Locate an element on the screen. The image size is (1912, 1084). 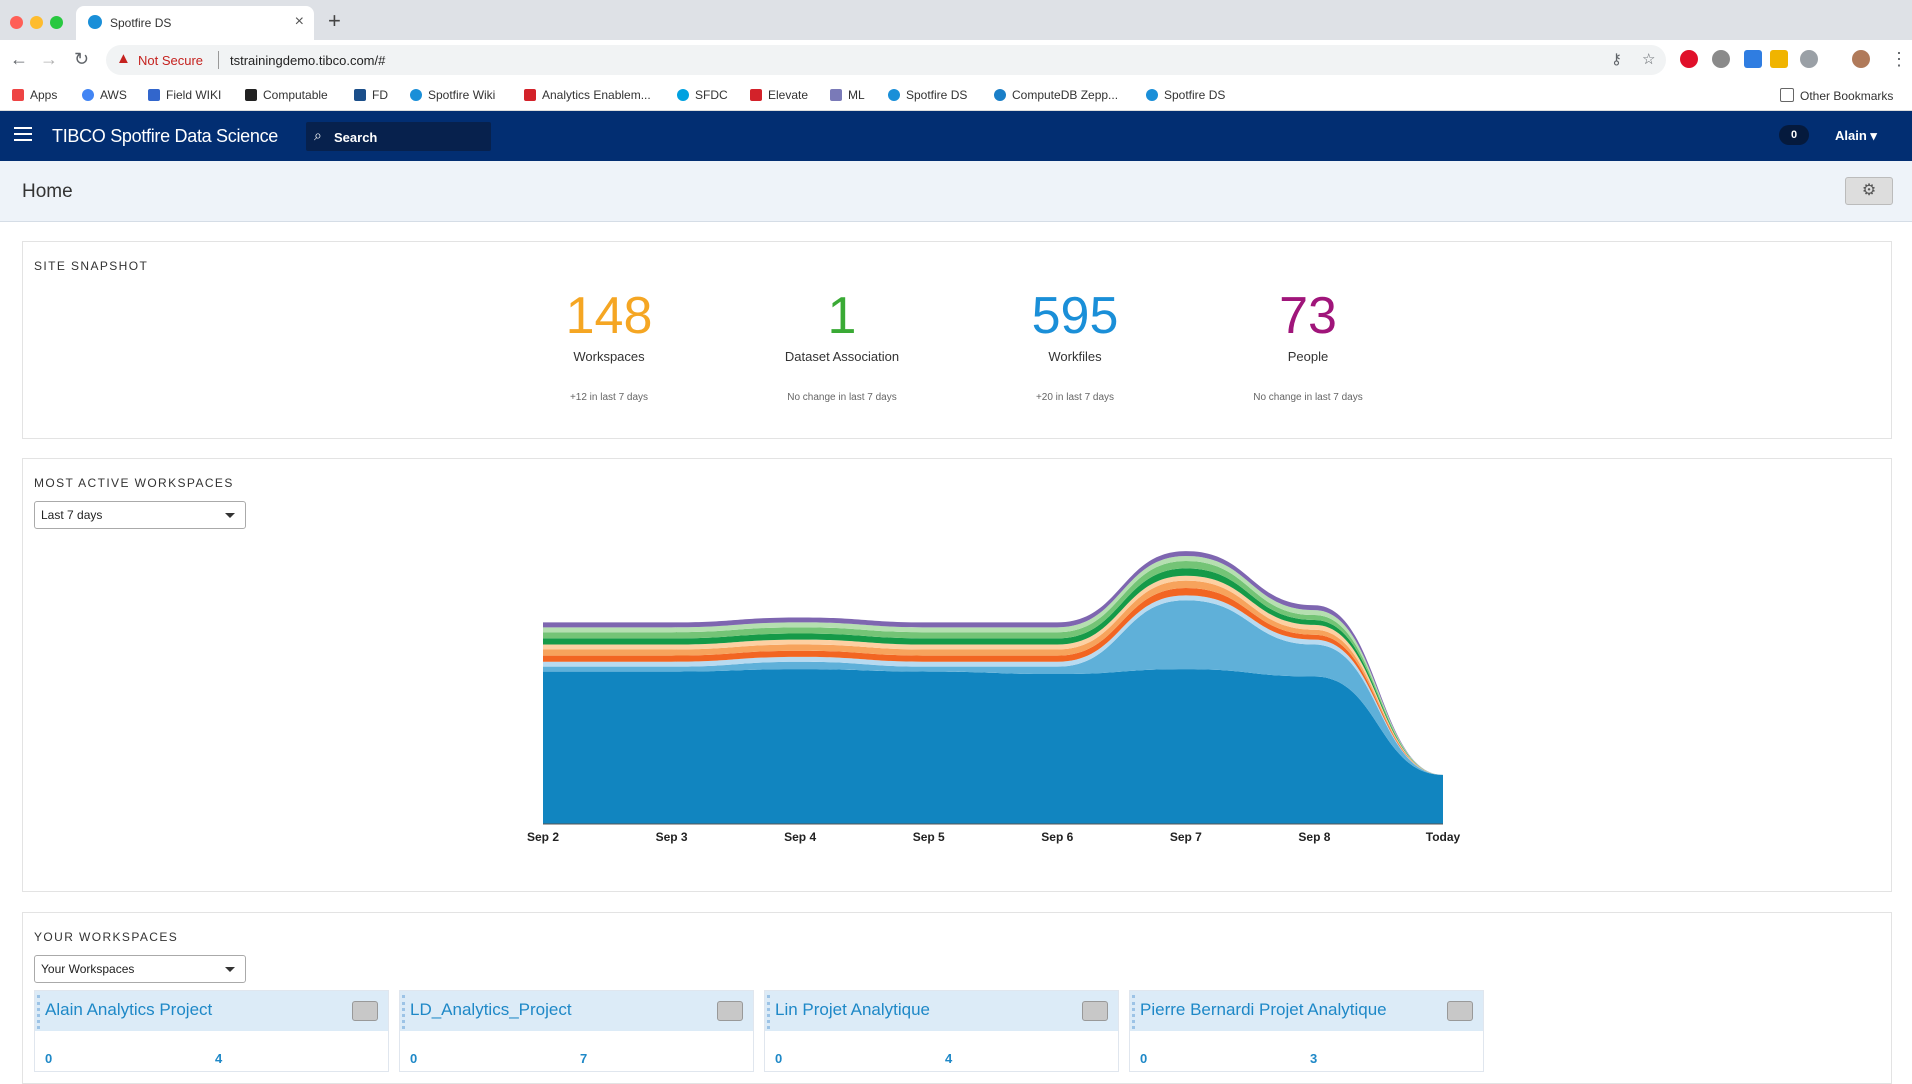
time-range-value: Last 7 days is located at coordinates (72, 515).